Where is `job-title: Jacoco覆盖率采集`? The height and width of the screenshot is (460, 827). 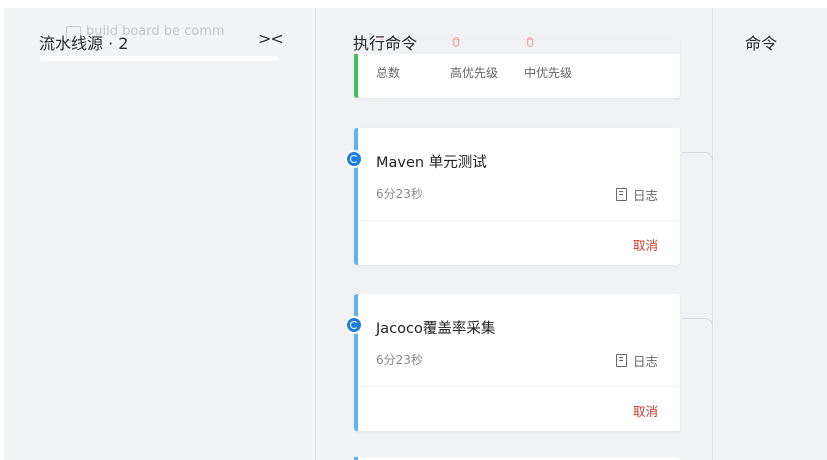
job-title: Jacoco覆盖率采集 is located at coordinates (436, 329).